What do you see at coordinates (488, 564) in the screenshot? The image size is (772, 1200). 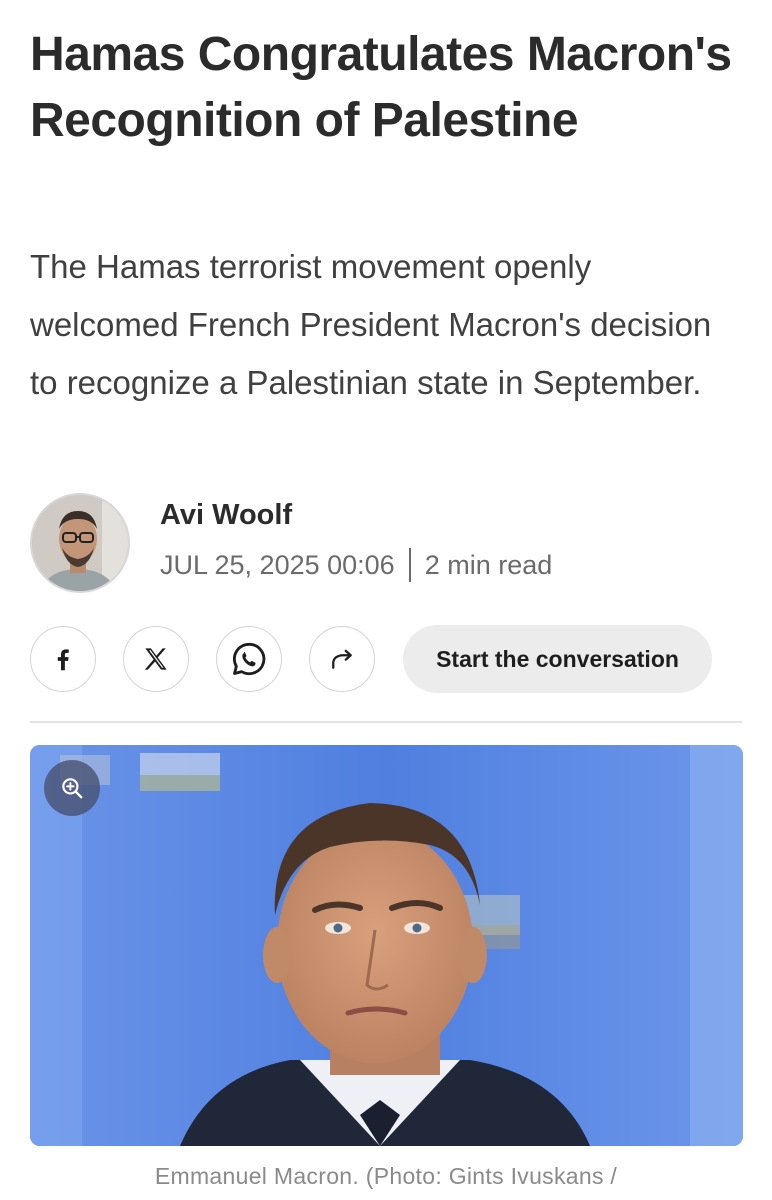 I see `read-time: 2 min read` at bounding box center [488, 564].